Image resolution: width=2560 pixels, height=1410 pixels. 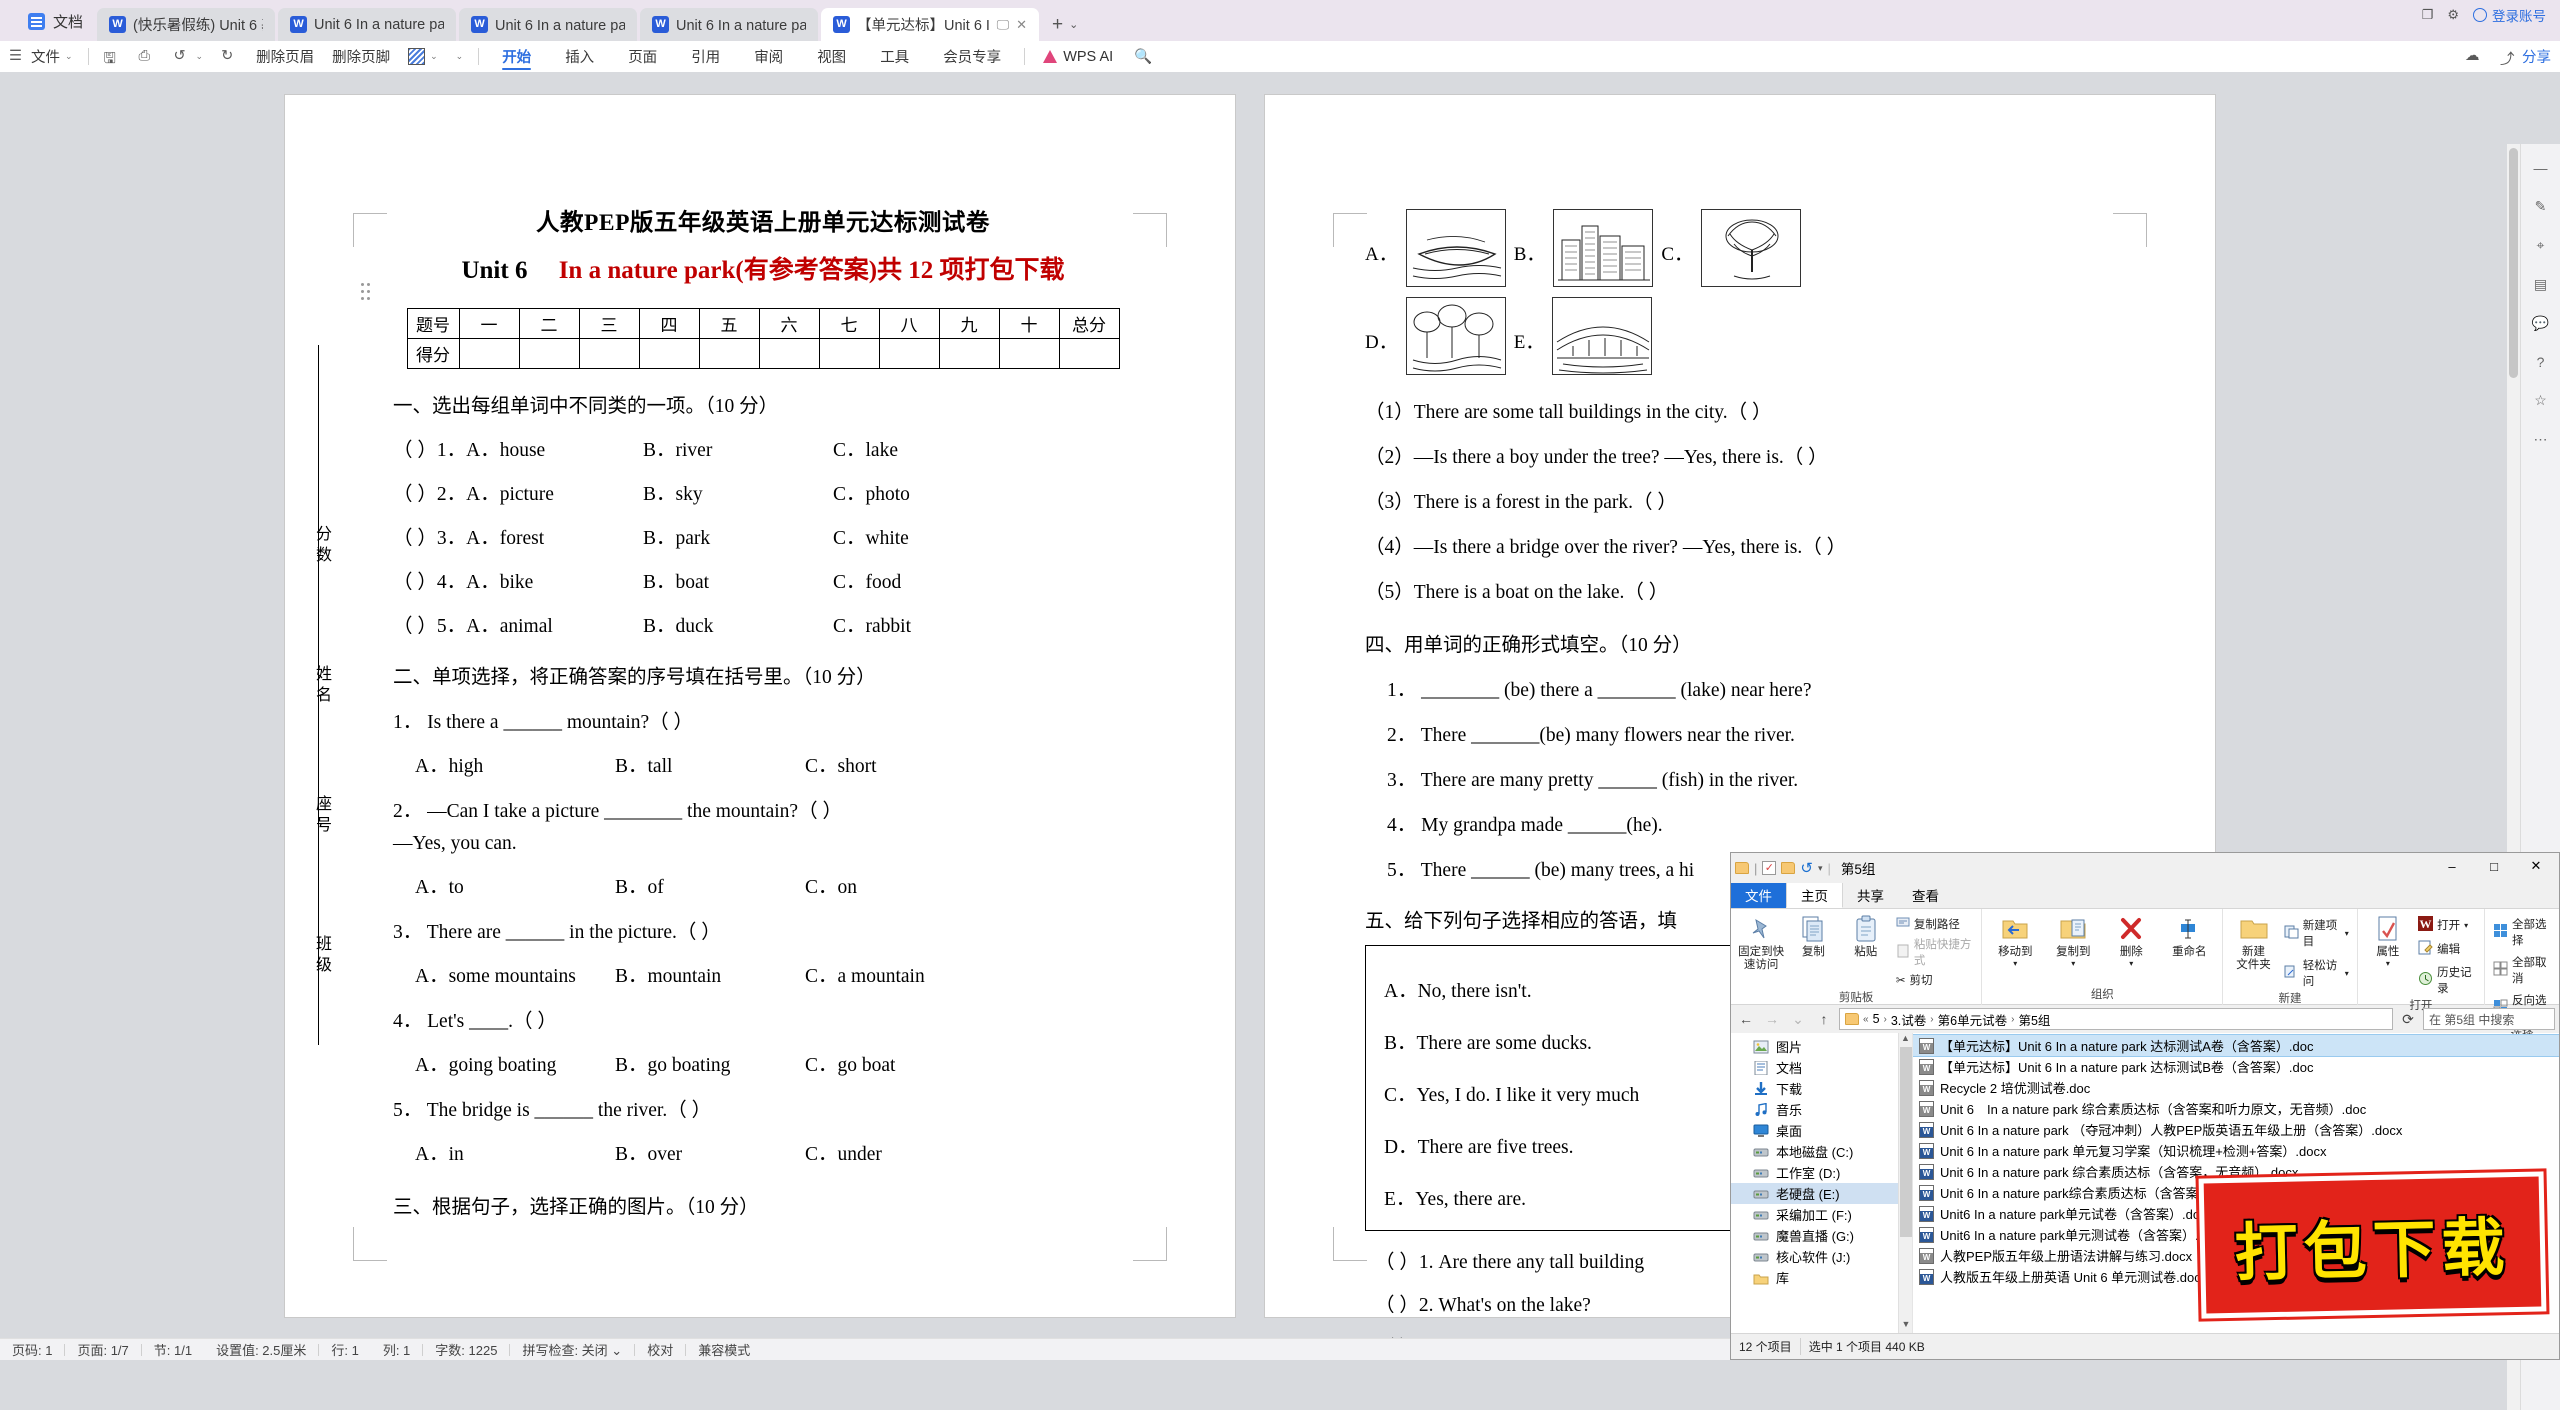 I want to click on delete-button: 删除 ▾, so click(x=2131, y=940).